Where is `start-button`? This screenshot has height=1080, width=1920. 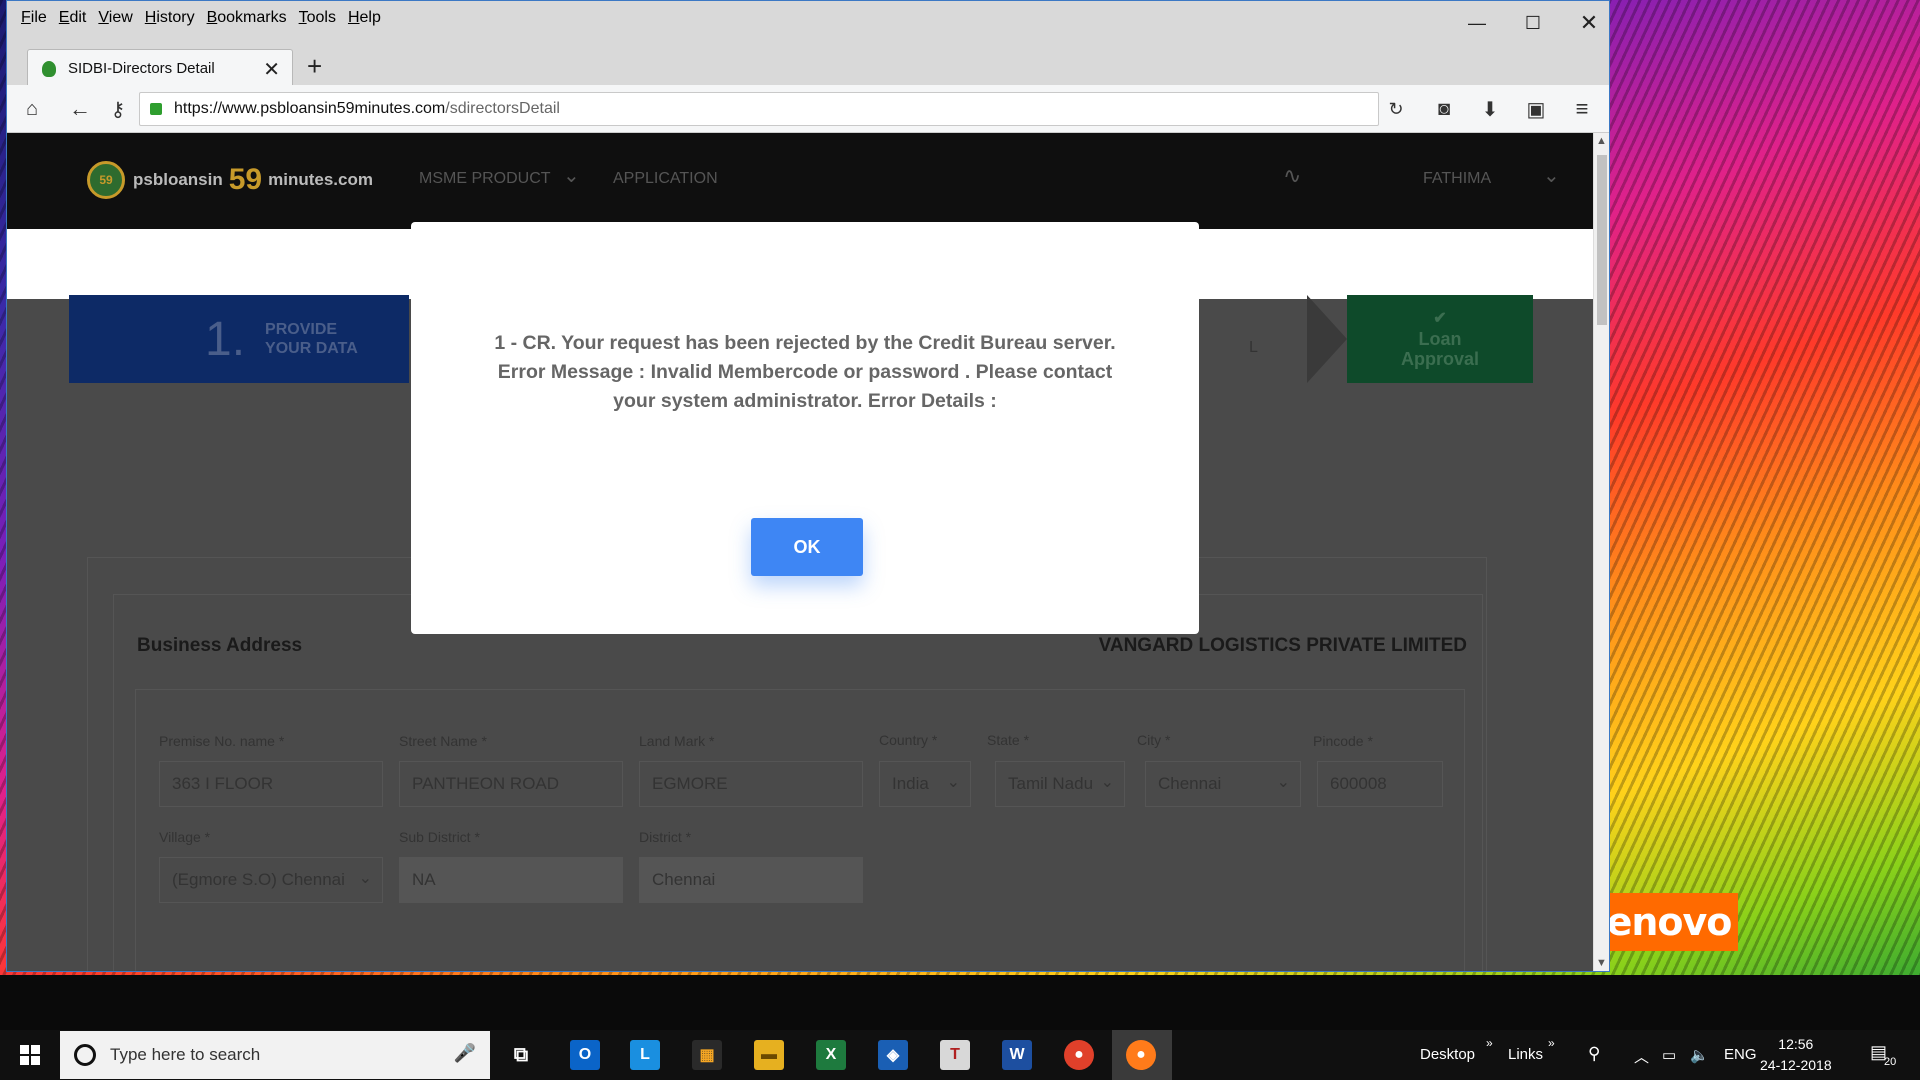 start-button is located at coordinates (30, 1055).